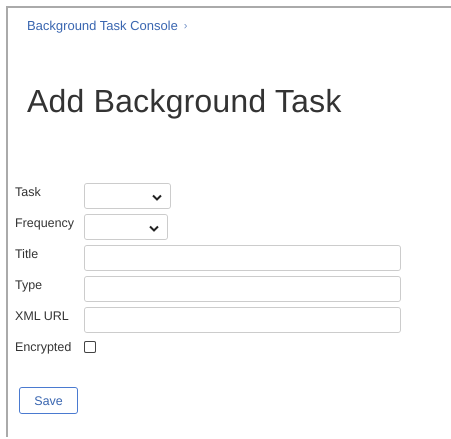  What do you see at coordinates (43, 346) in the screenshot?
I see `field-label: Encrypted` at bounding box center [43, 346].